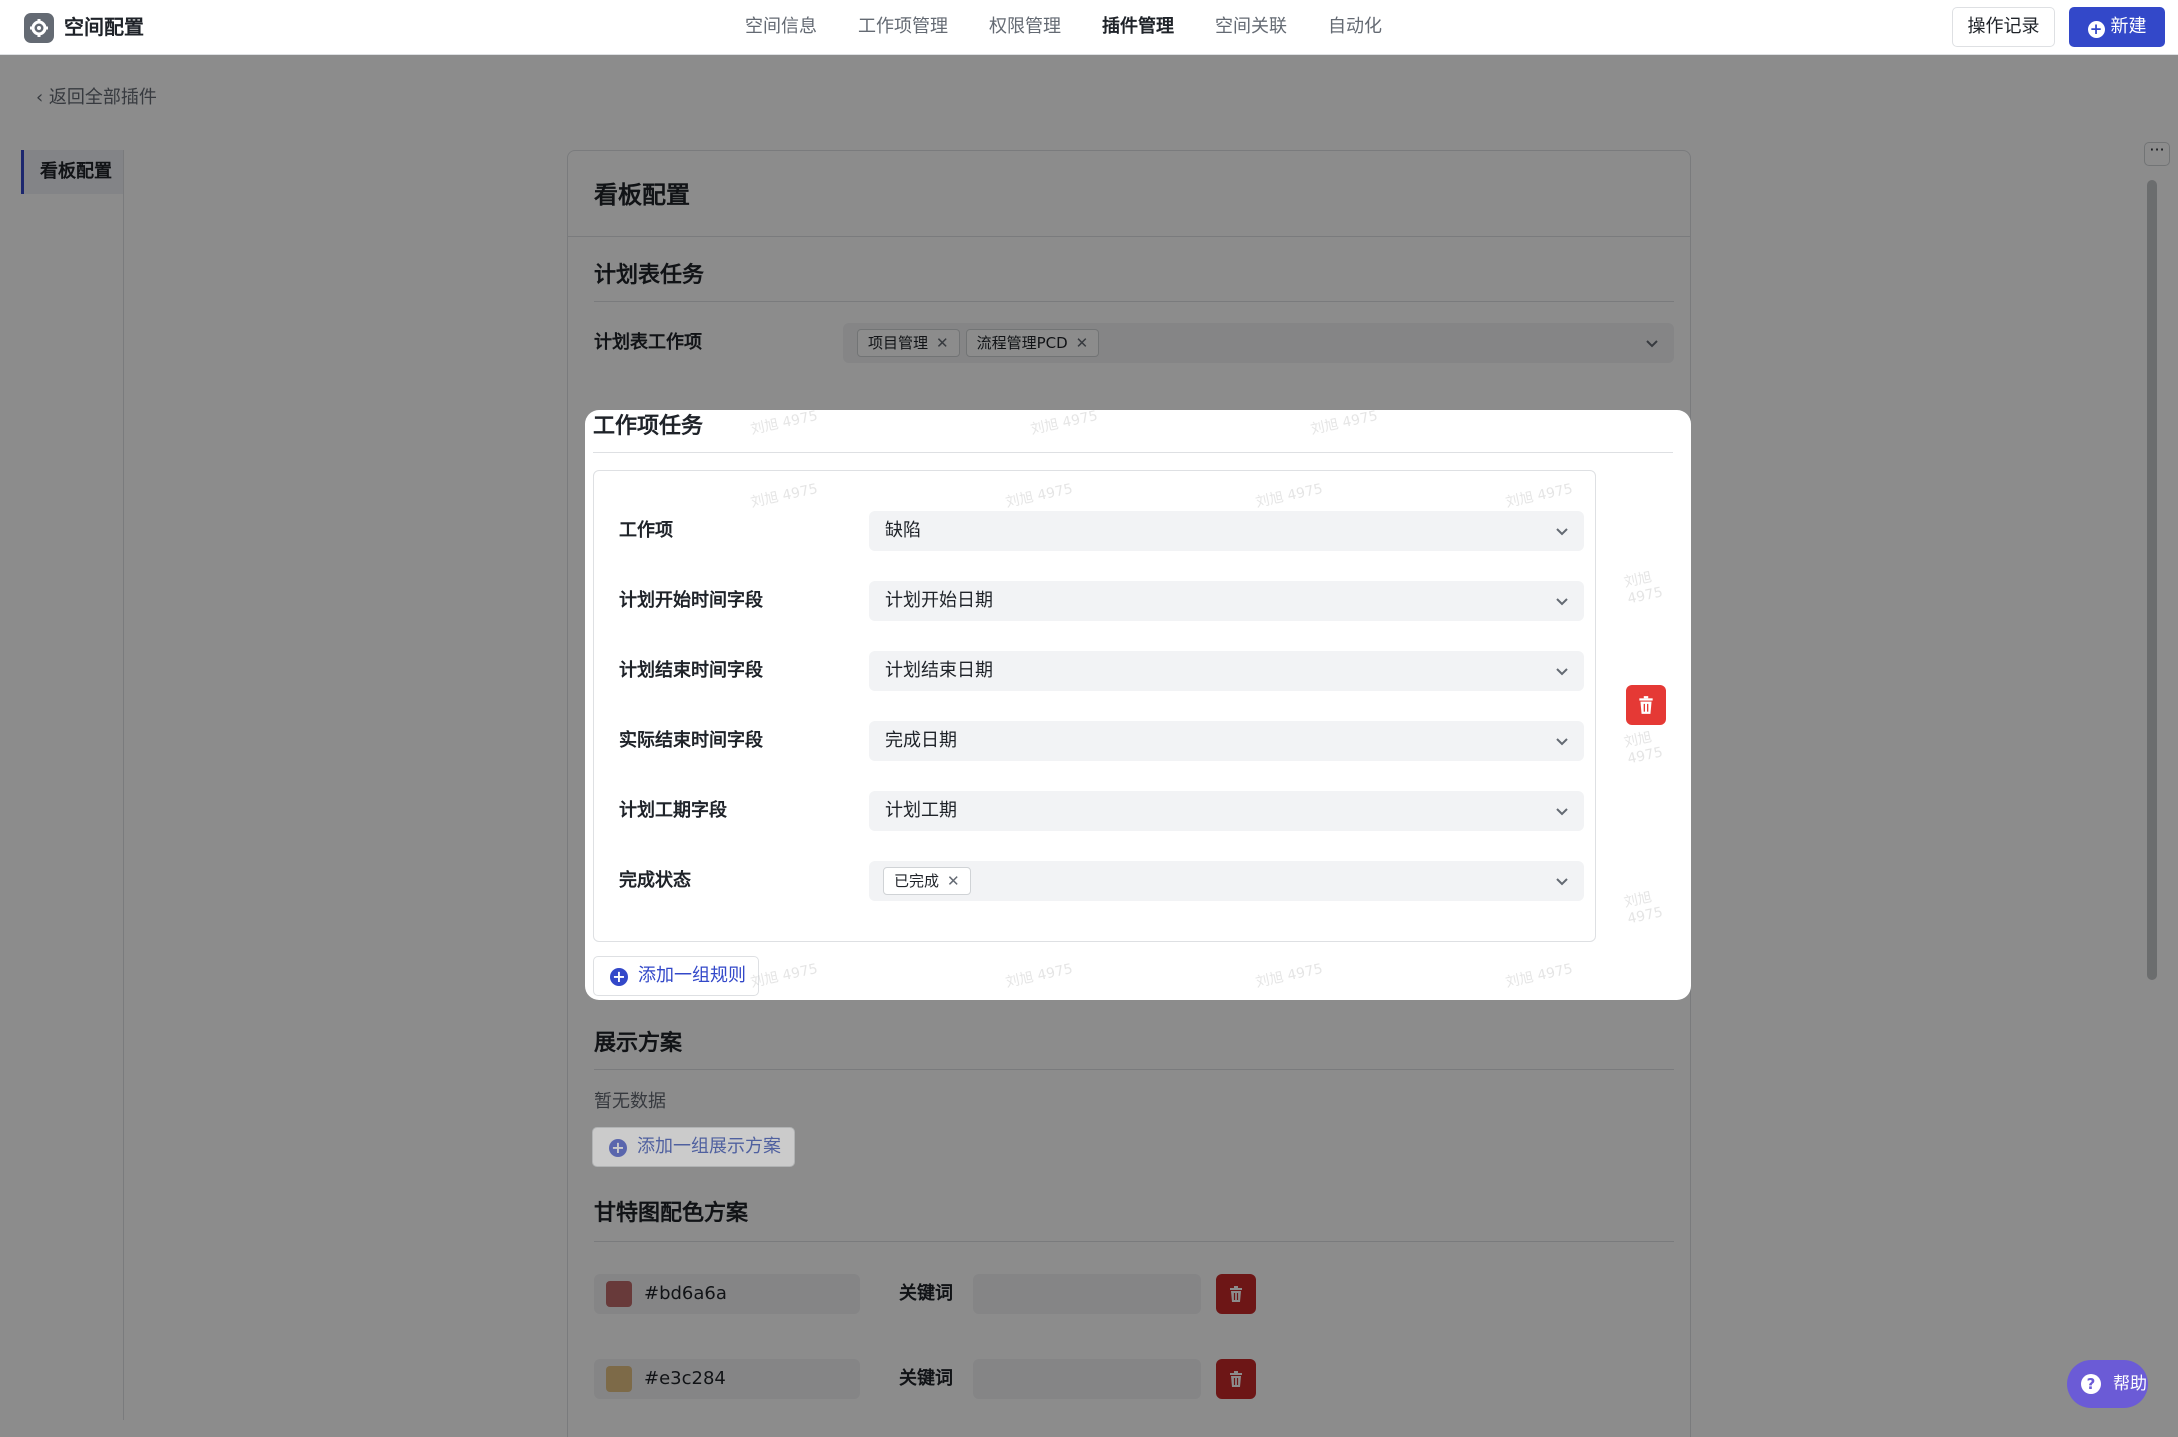  I want to click on rule-label: 计划工期字段, so click(673, 810).